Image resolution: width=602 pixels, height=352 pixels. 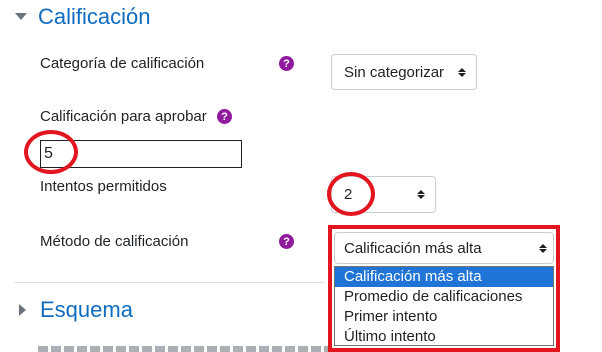 I want to click on highlight-circle-aprobar, so click(x=51, y=152).